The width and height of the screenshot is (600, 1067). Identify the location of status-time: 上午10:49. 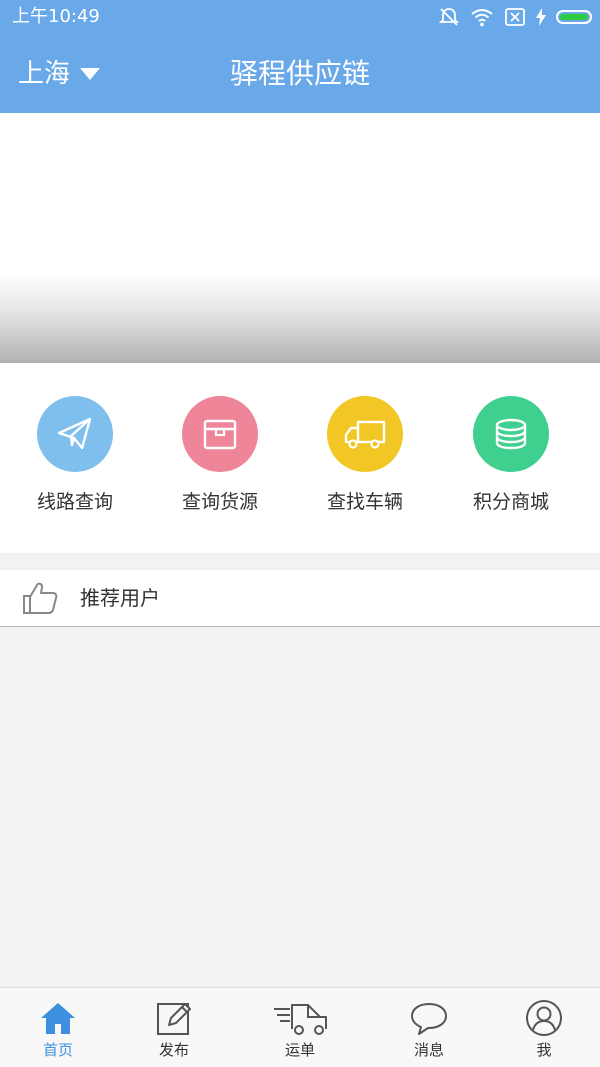
(56, 16).